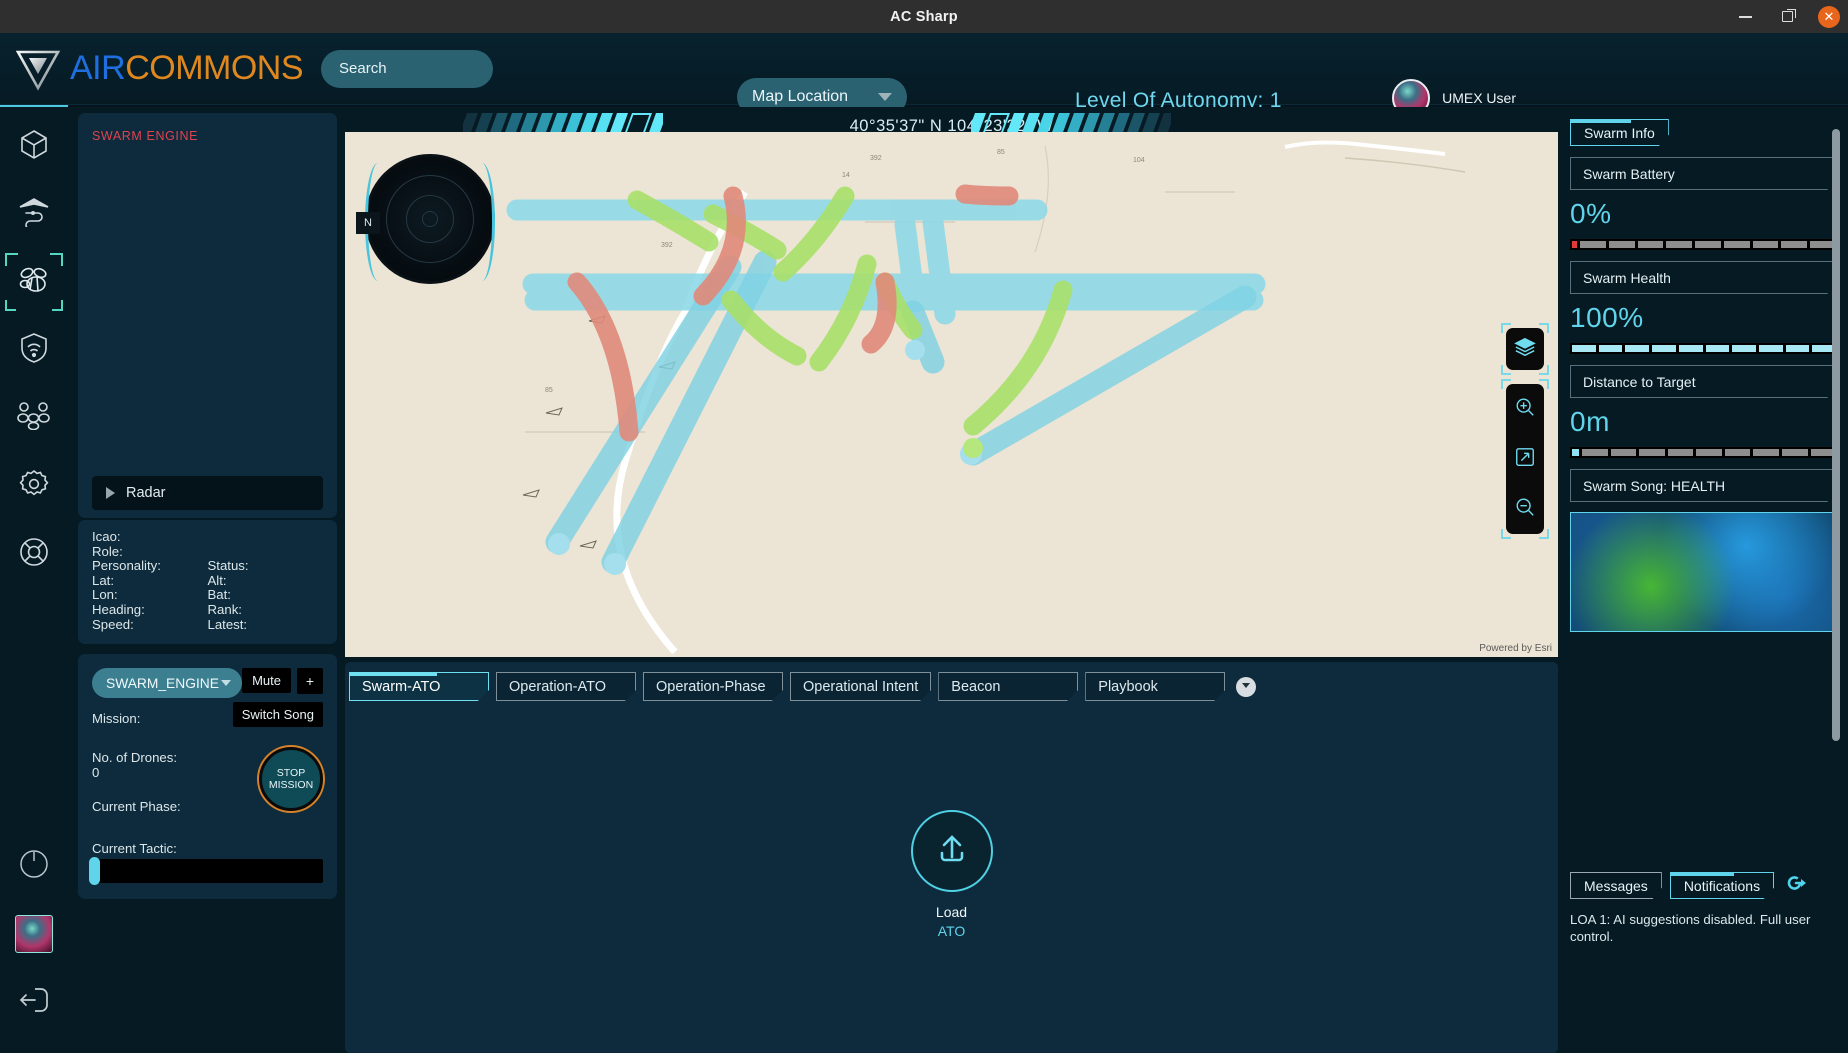 The image size is (1848, 1053). Describe the element at coordinates (34, 866) in the screenshot. I see `power-button` at that location.